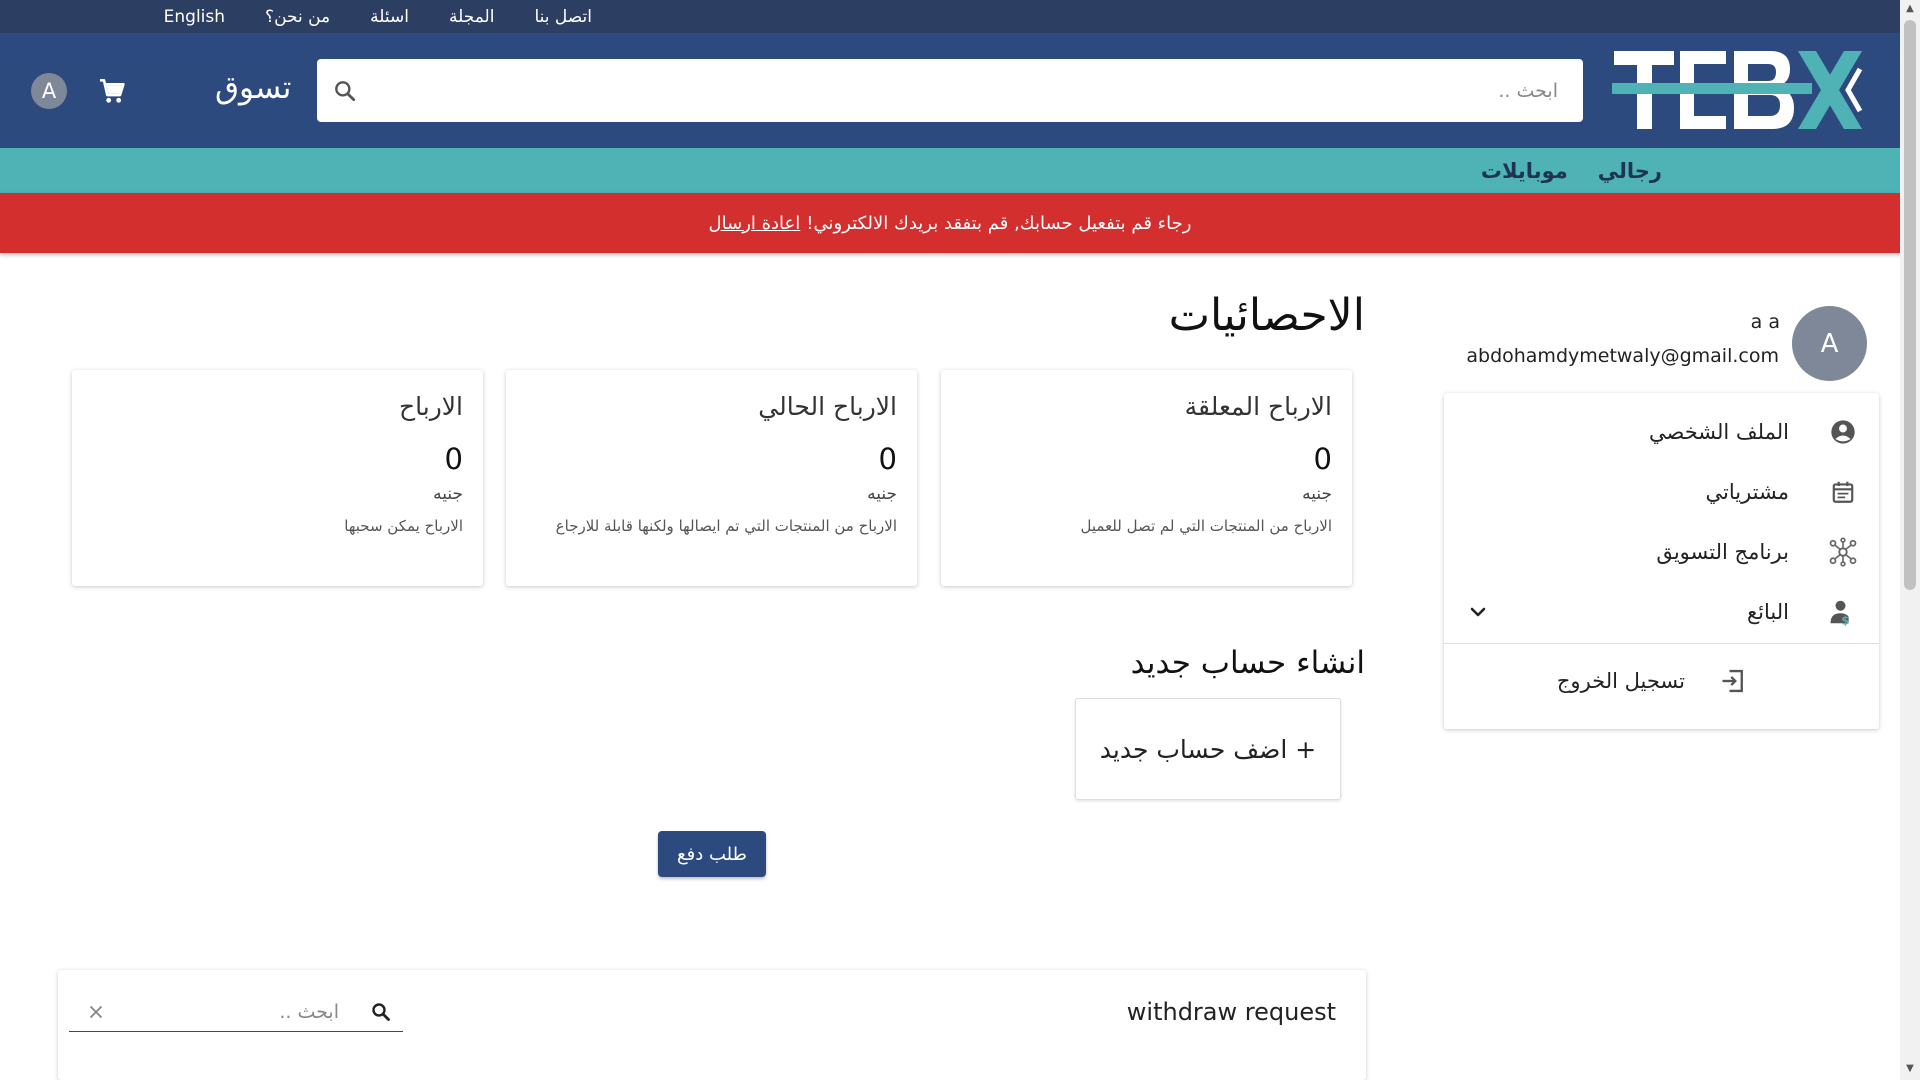 This screenshot has height=1080, width=1920. Describe the element at coordinates (1733, 681) in the screenshot. I see `logout-icon` at that location.